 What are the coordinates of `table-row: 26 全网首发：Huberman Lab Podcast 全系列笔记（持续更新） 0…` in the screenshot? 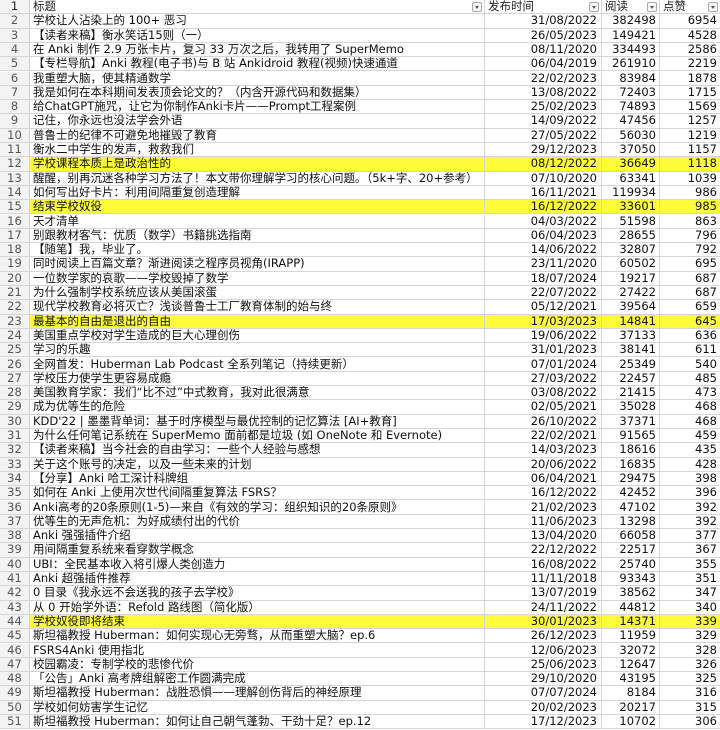 It's located at (360, 364).